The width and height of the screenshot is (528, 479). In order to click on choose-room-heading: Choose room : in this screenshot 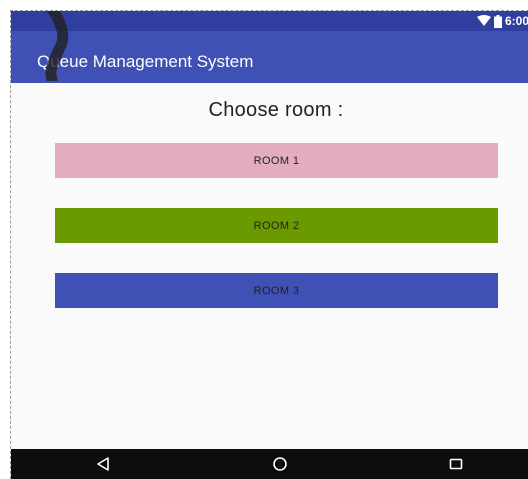, I will do `click(276, 110)`.